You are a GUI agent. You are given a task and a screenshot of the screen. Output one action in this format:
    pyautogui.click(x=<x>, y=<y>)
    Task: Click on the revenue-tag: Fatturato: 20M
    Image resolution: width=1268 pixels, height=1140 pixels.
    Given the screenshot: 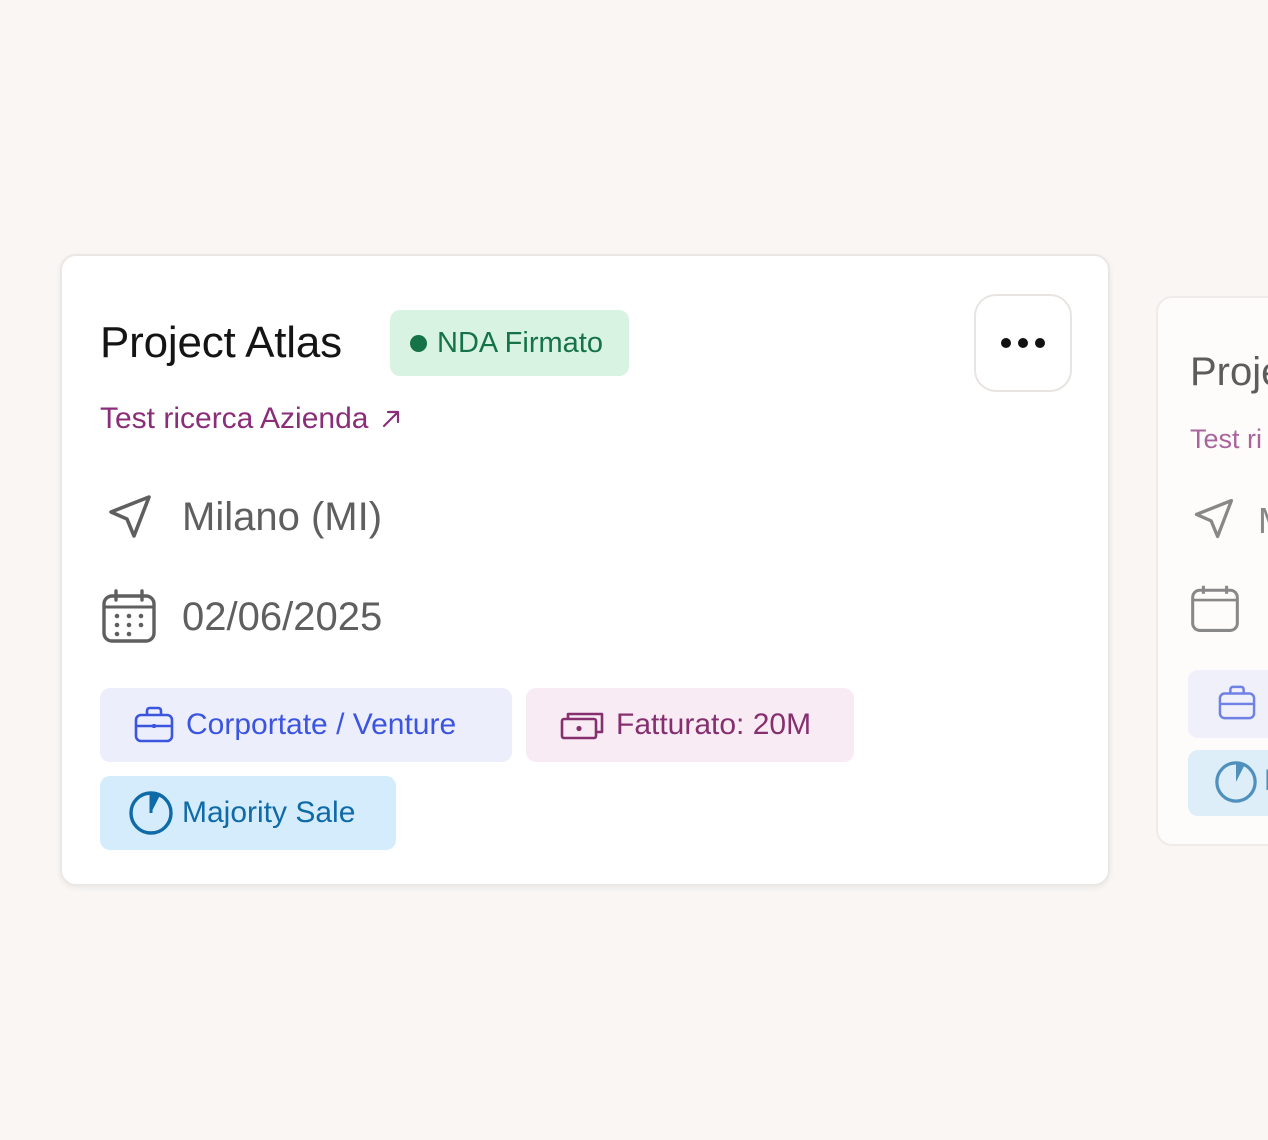 What is the action you would take?
    pyautogui.click(x=690, y=725)
    